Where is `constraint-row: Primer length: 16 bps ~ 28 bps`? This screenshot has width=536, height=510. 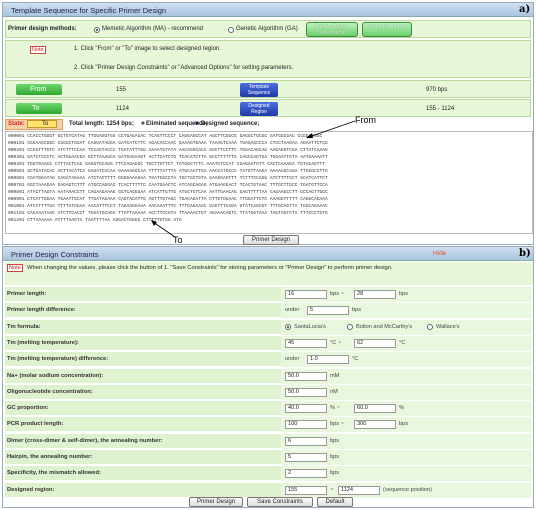 constraint-row: Primer length: 16 bps ~ 28 bps is located at coordinates (268, 294).